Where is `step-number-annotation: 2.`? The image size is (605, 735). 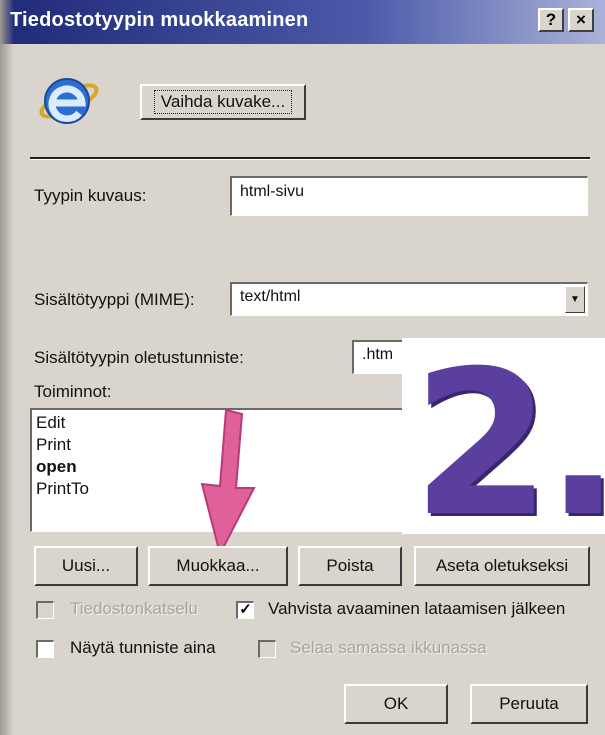 step-number-annotation: 2. is located at coordinates (508, 444).